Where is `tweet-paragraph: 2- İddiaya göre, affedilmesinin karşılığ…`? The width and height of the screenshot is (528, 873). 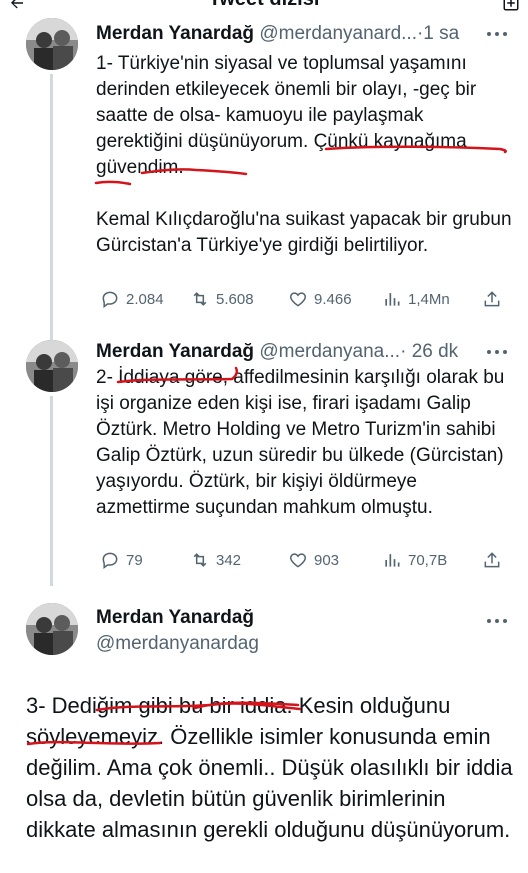
tweet-paragraph: 2- İddiaya göre, affedilmesinin karşılığ… is located at coordinates (300, 442).